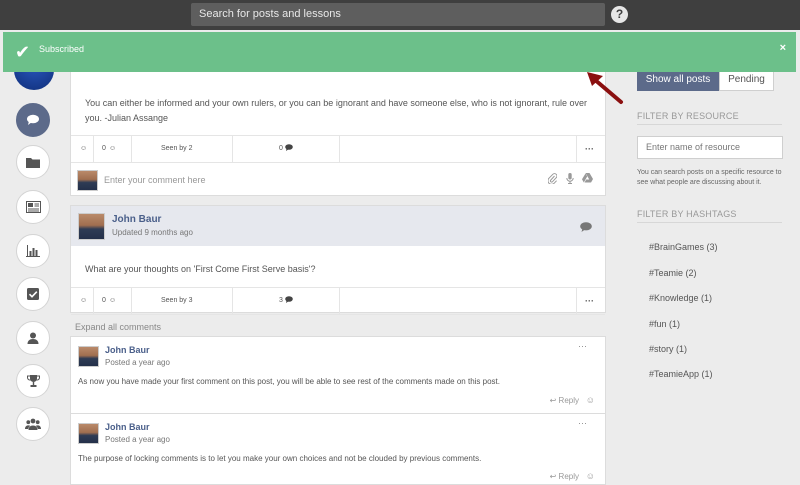 This screenshot has width=800, height=485. Describe the element at coordinates (33, 120) in the screenshot. I see `chat-icon` at that location.